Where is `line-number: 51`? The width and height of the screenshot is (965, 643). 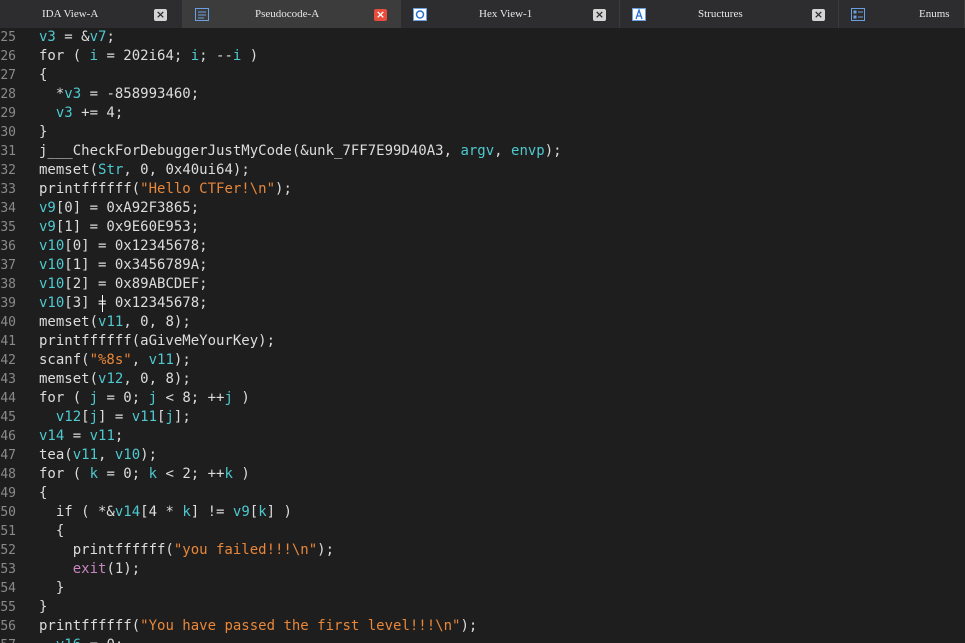
line-number: 51 is located at coordinates (8, 531).